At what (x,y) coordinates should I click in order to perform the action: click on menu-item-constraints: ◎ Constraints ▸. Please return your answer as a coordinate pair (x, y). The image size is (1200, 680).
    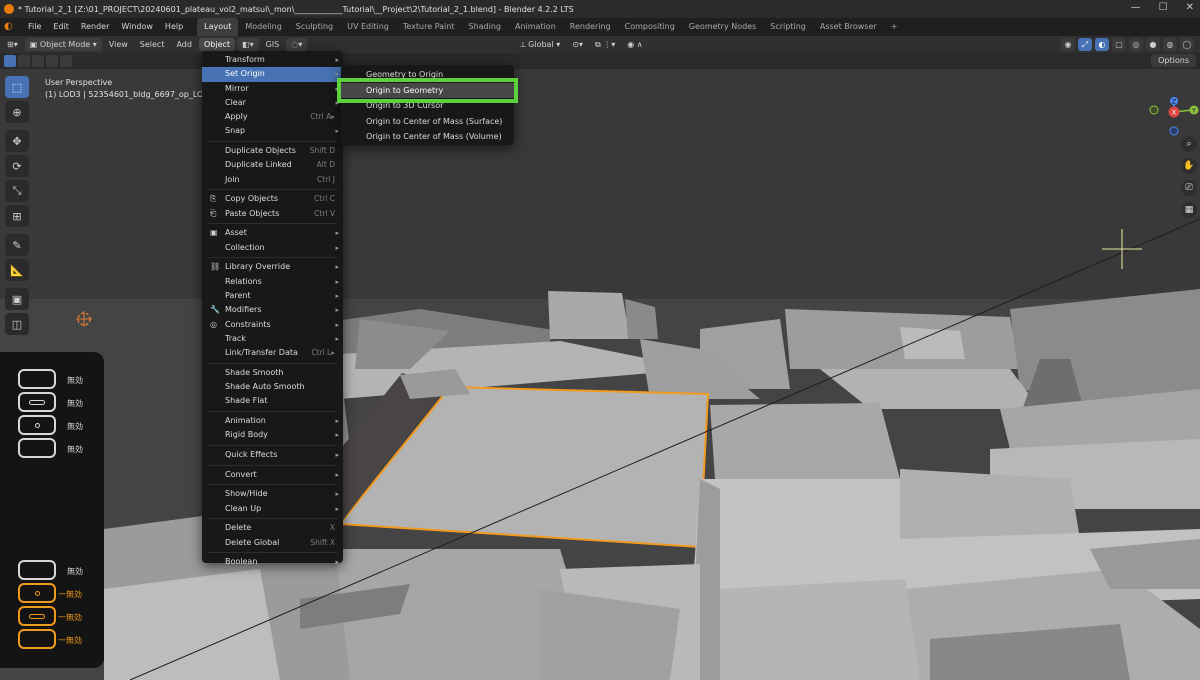
    Looking at the image, I should click on (272, 325).